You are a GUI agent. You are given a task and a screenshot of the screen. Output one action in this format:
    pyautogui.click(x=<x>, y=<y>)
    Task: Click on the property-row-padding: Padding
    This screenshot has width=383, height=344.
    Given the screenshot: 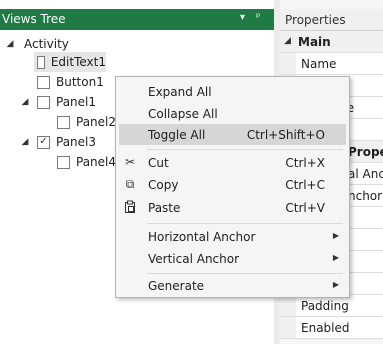 What is the action you would take?
    pyautogui.click(x=331, y=306)
    